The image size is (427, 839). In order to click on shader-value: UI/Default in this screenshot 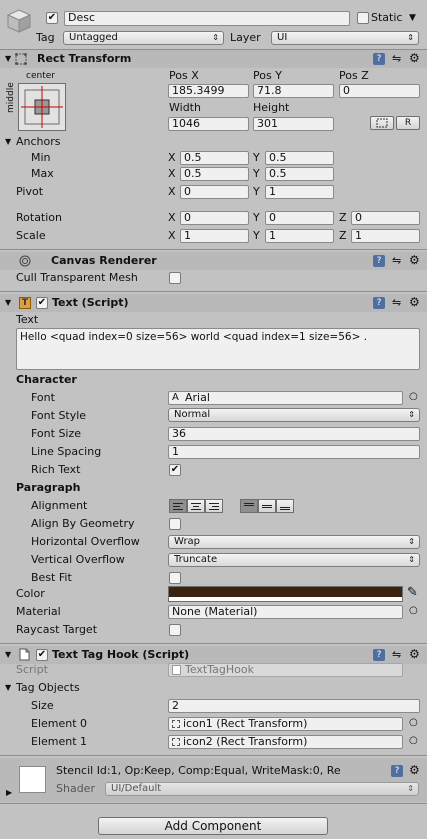, I will do `click(136, 788)`.